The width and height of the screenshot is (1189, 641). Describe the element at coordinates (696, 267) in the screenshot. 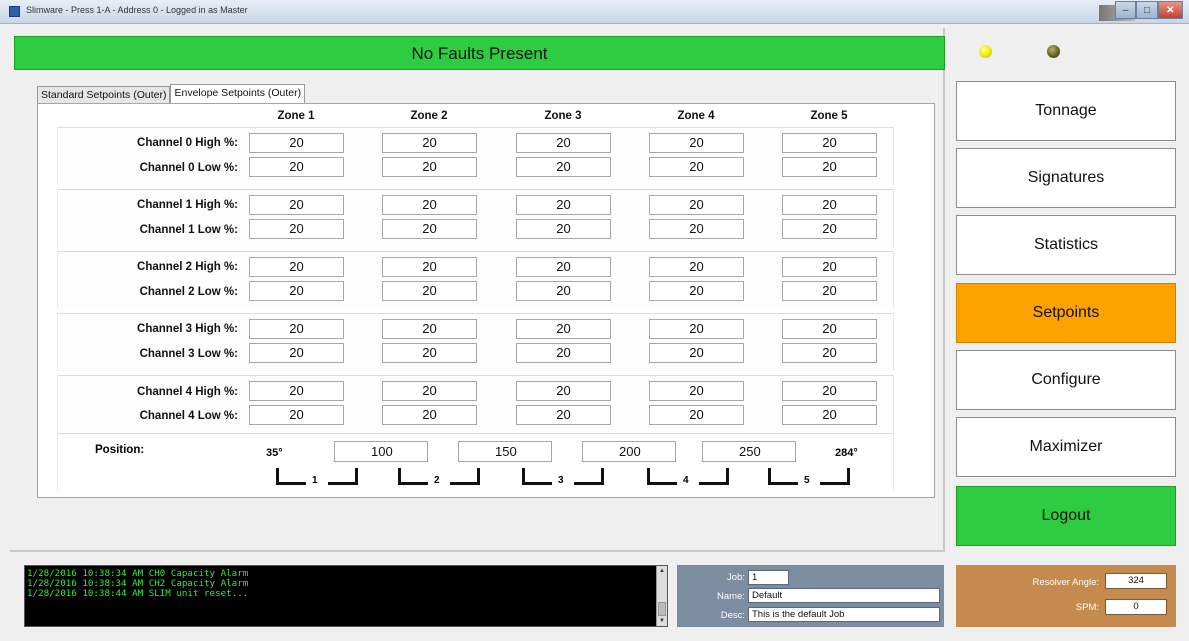

I see `ch2-high-zone4-input: 20` at that location.